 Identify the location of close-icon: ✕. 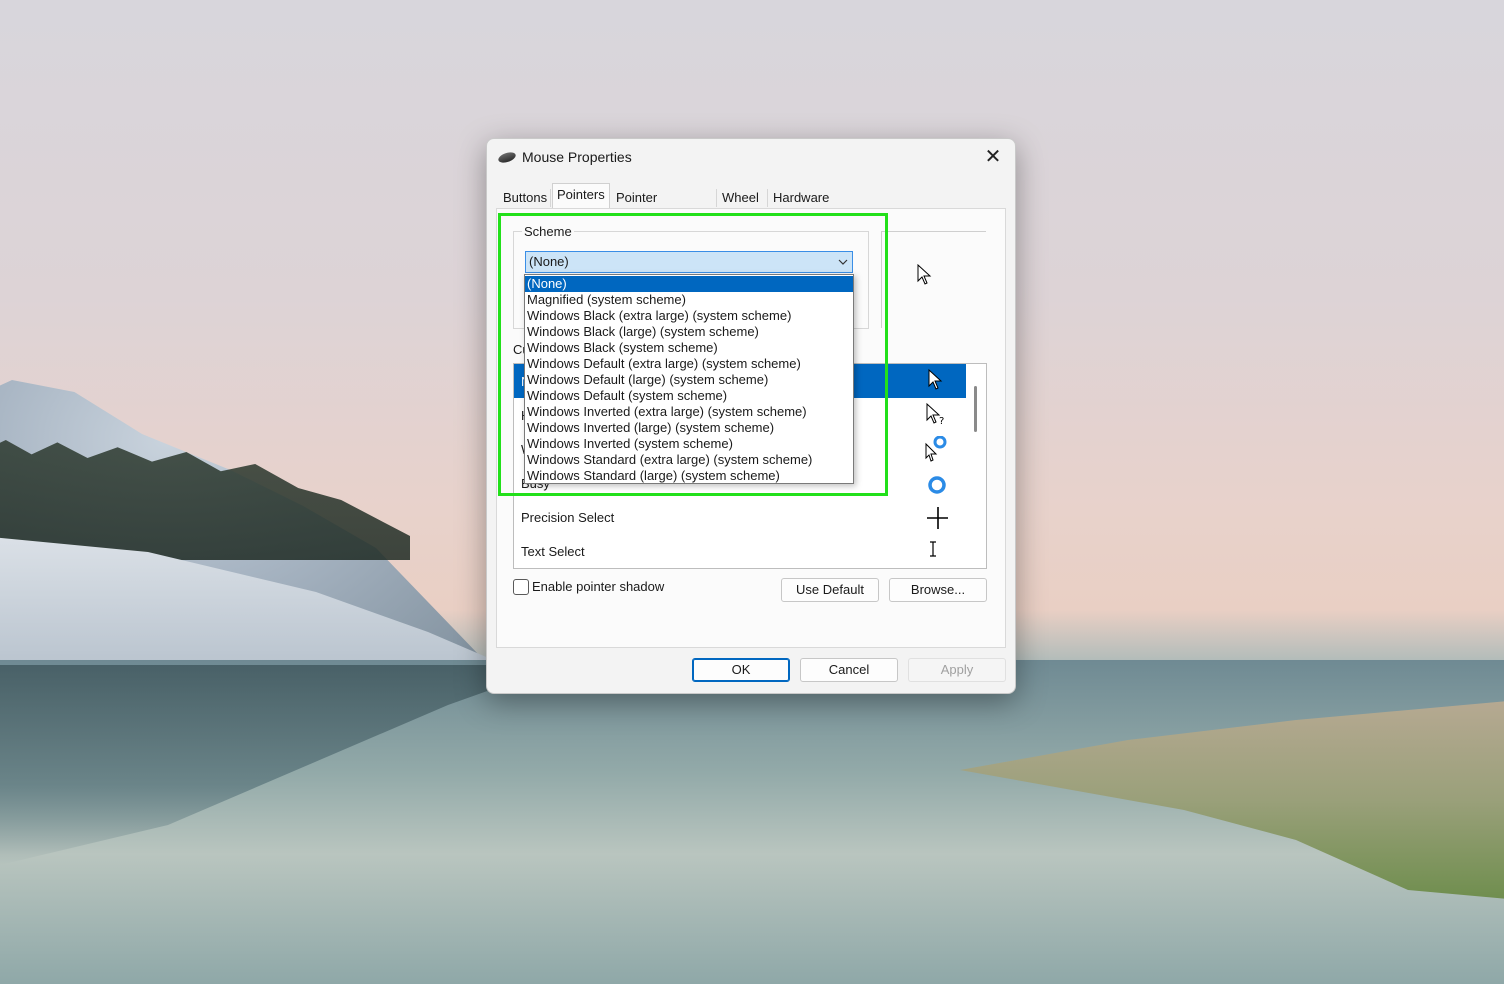
(993, 157).